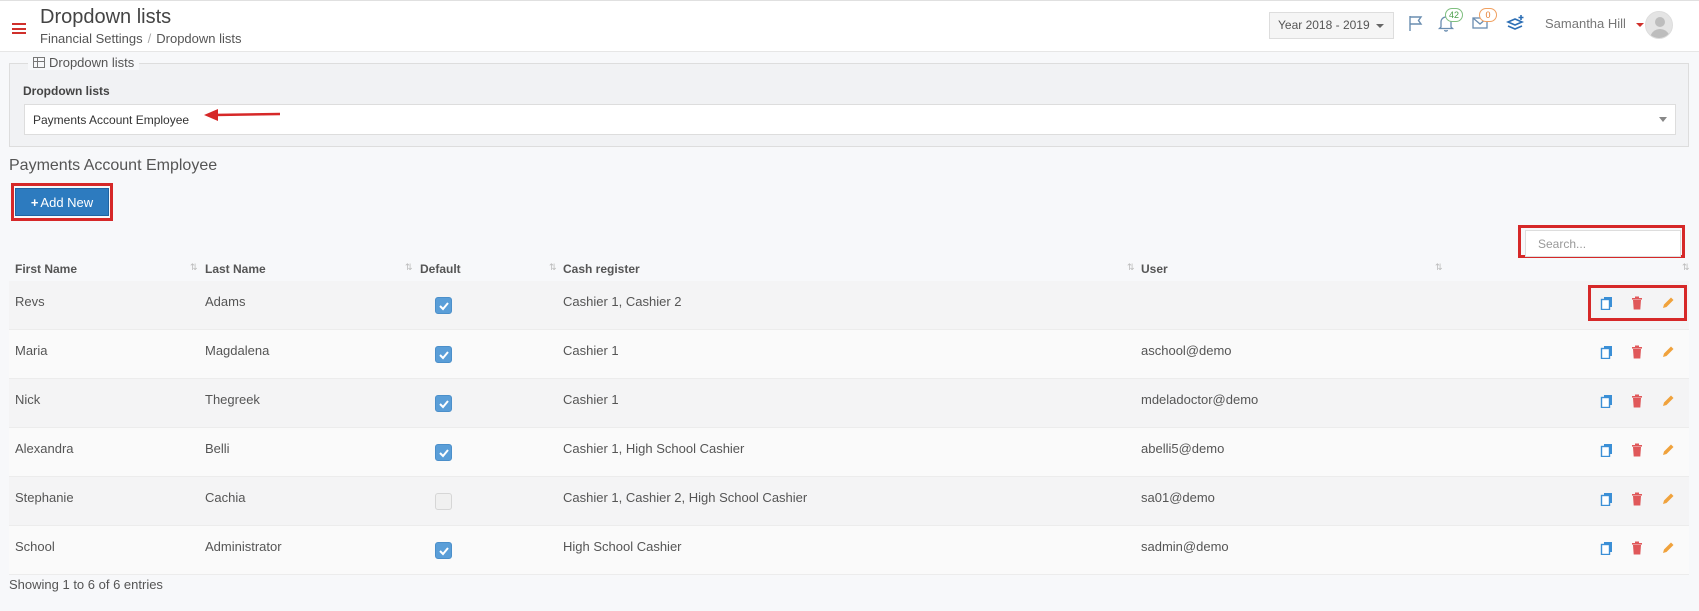  What do you see at coordinates (106, 17) in the screenshot?
I see `page-title: Dropdown lists` at bounding box center [106, 17].